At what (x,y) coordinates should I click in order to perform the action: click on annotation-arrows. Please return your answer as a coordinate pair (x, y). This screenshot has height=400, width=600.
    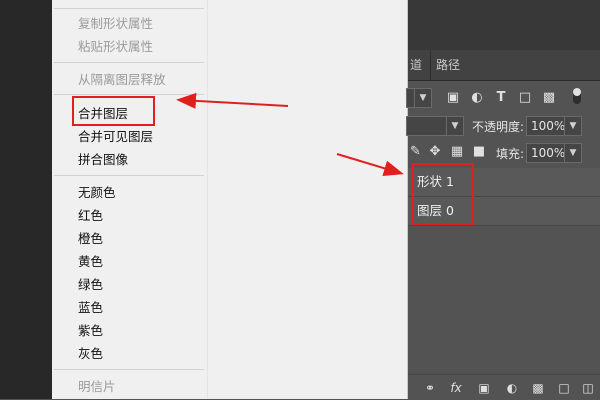
    Looking at the image, I should click on (290, 134).